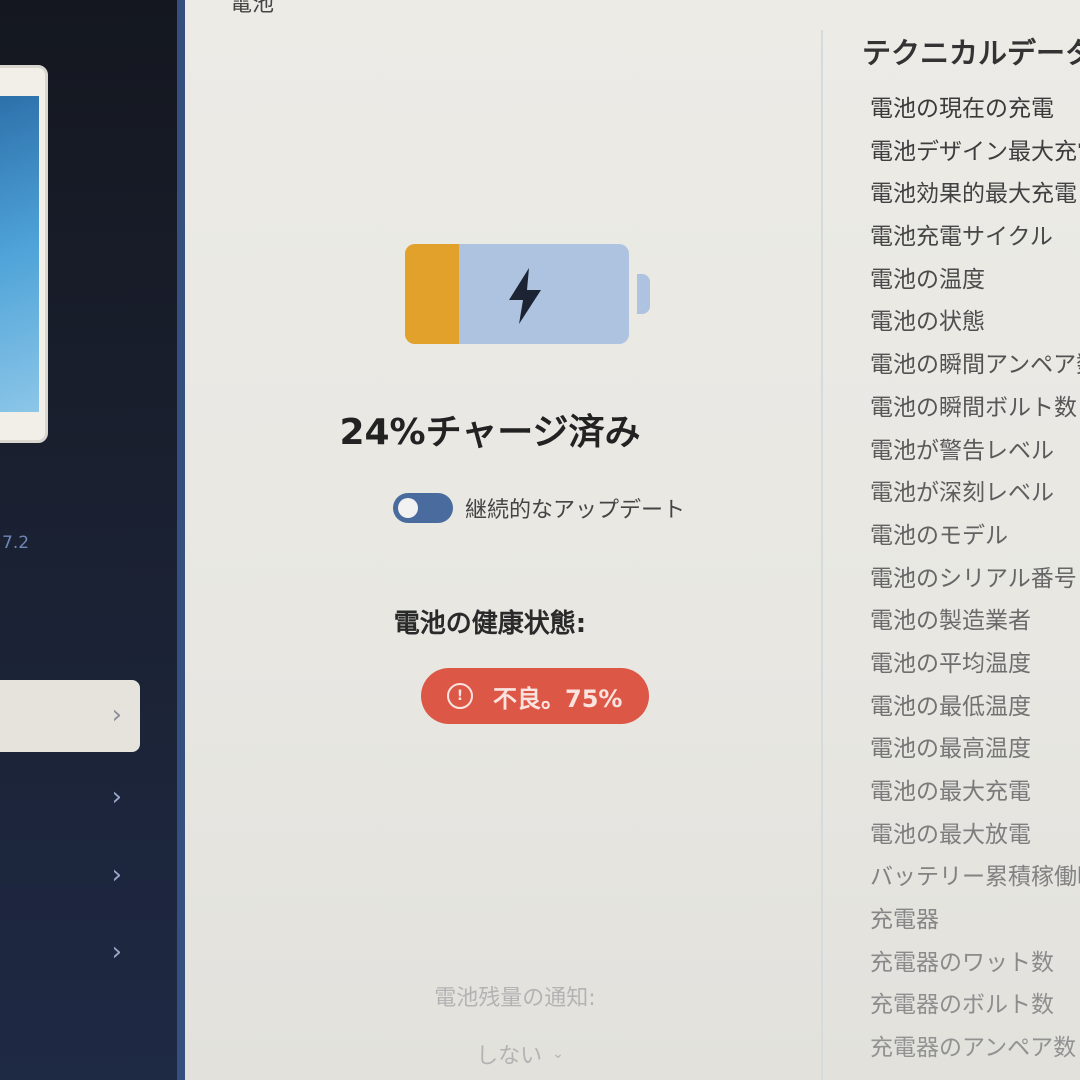 The image size is (1080, 1080). What do you see at coordinates (509, 1056) in the screenshot?
I see `notification-select-value: しない` at bounding box center [509, 1056].